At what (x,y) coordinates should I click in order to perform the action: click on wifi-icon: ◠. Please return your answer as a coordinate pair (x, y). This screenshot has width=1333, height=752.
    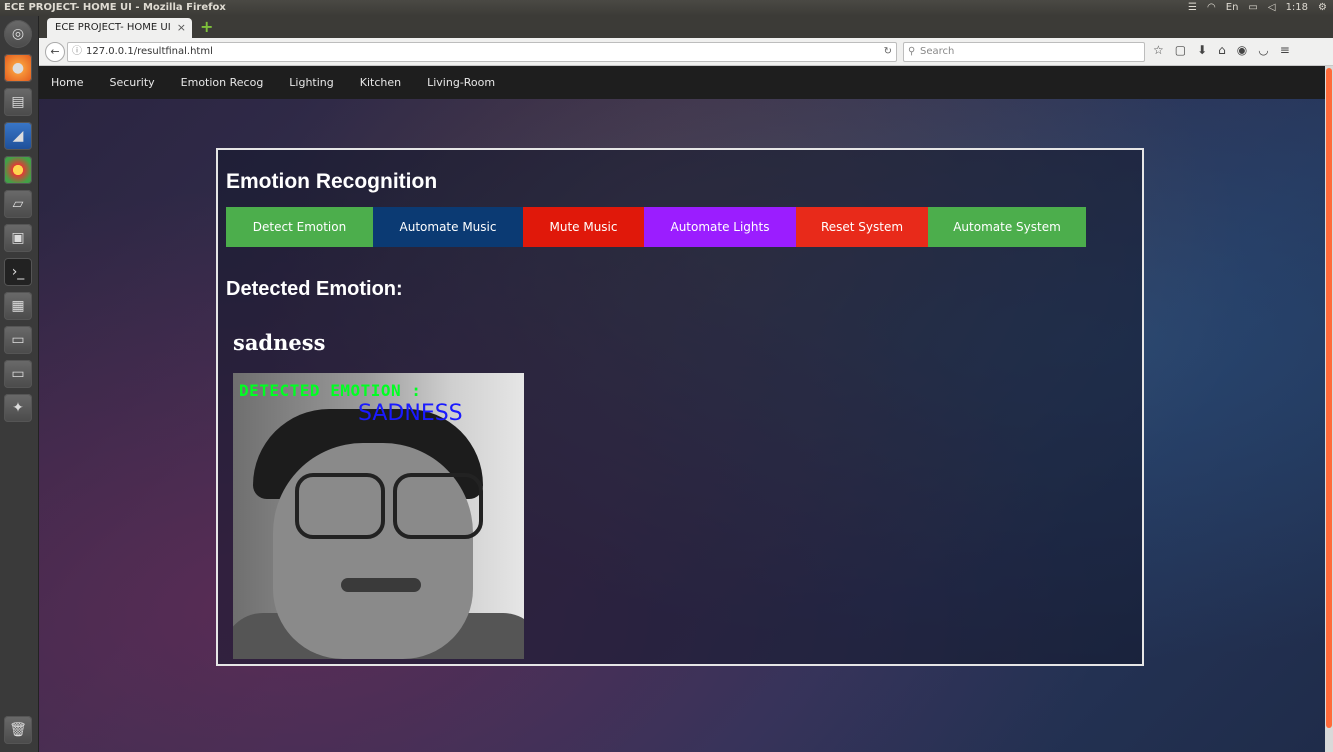
    Looking at the image, I should click on (1211, 8).